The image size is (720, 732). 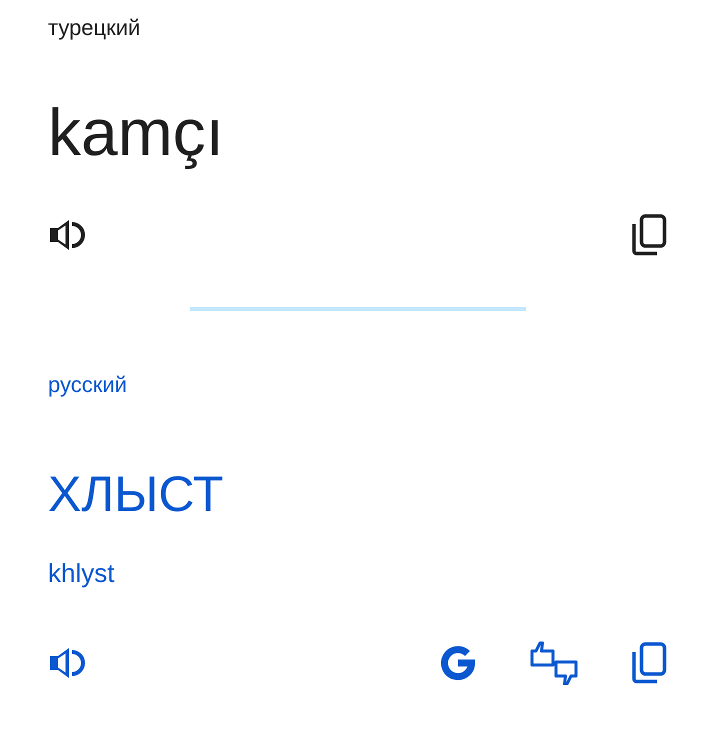 I want to click on transliteration-text: khlyst, so click(x=81, y=573).